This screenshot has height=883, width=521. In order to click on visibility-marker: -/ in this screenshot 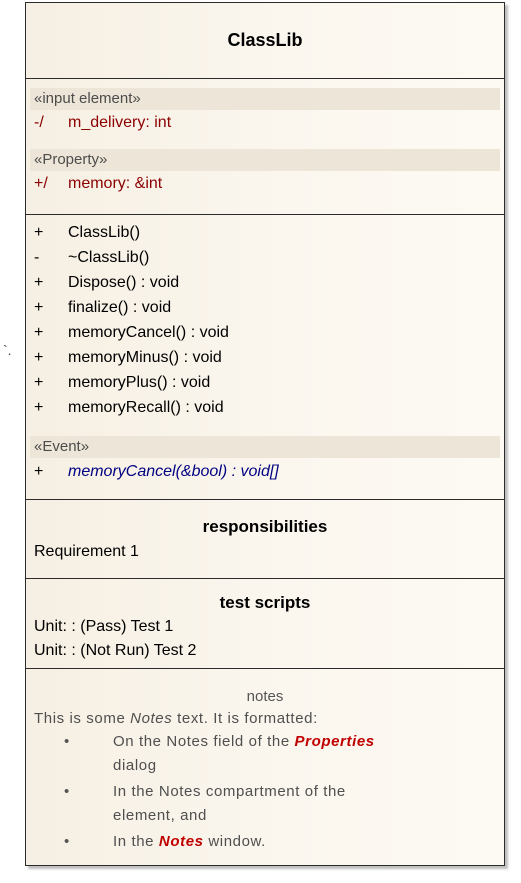, I will do `click(39, 122)`.